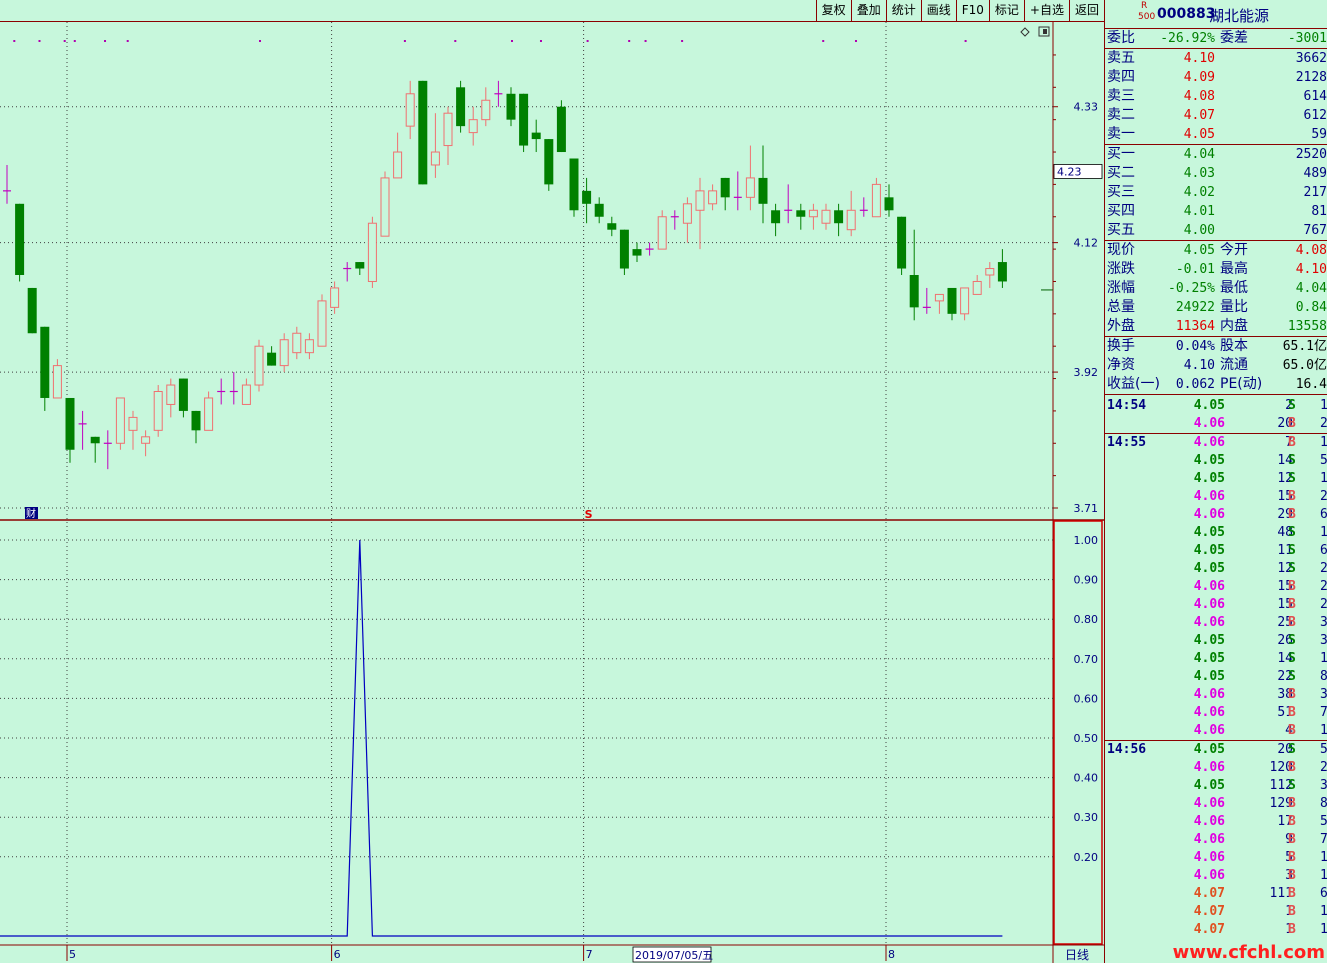 Image resolution: width=1327 pixels, height=963 pixels. What do you see at coordinates (1323, 695) in the screenshot?
I see `tick-count: 3` at bounding box center [1323, 695].